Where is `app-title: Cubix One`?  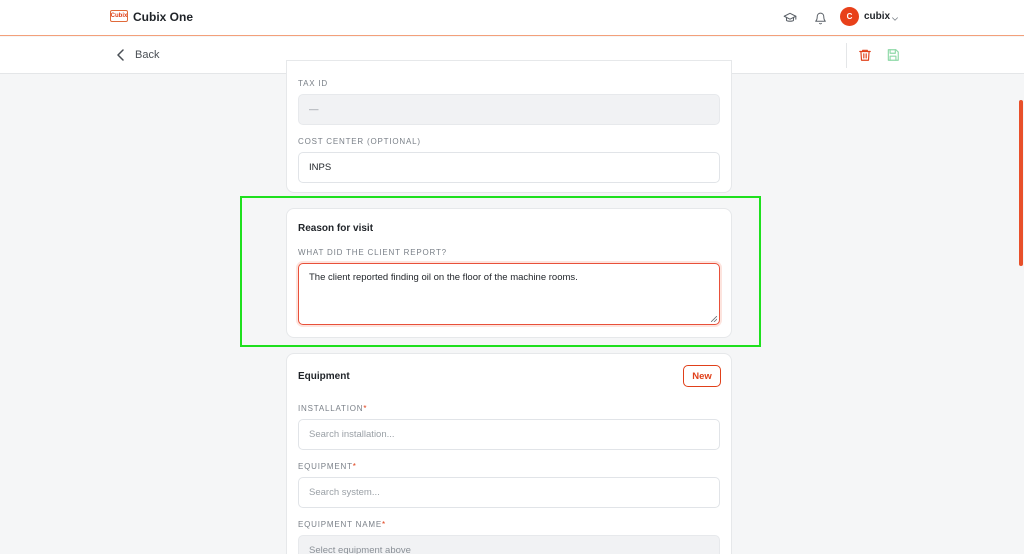 app-title: Cubix One is located at coordinates (163, 17).